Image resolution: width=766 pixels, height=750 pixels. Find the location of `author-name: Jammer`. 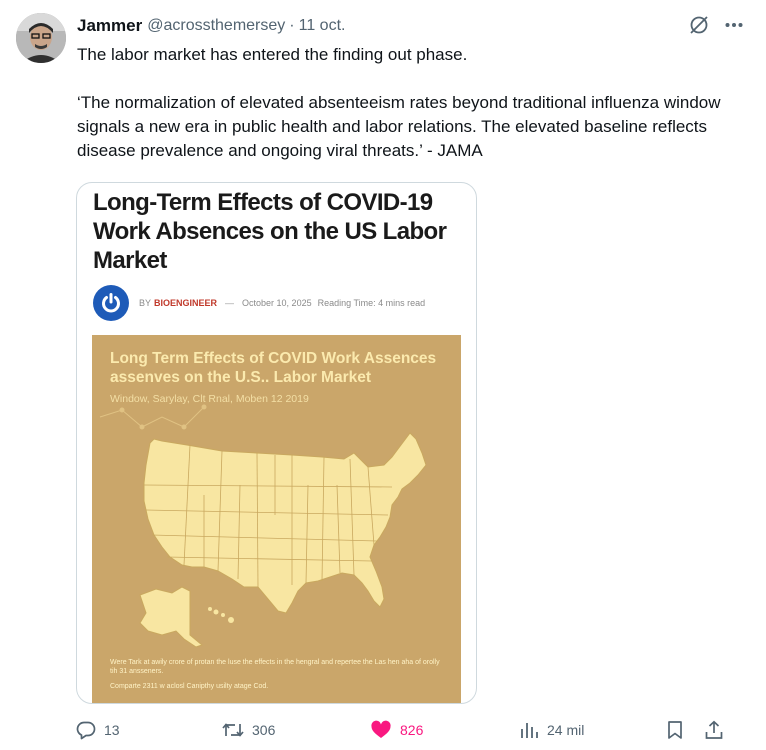

author-name: Jammer is located at coordinates (109, 26).